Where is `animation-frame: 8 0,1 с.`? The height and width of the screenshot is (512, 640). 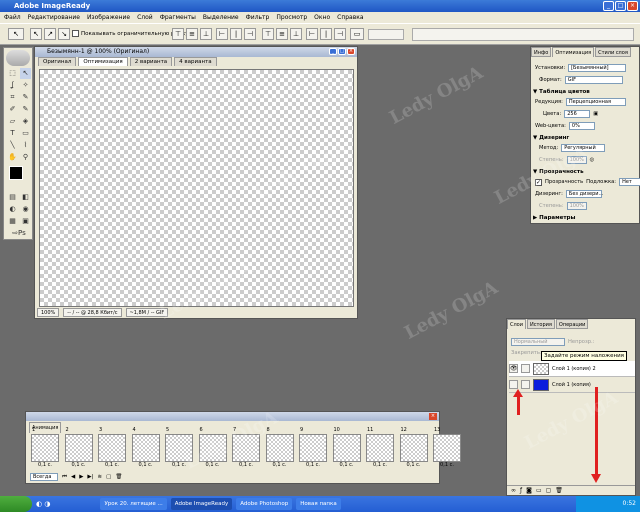
animation-frame: 8 0,1 с. is located at coordinates (281, 450).